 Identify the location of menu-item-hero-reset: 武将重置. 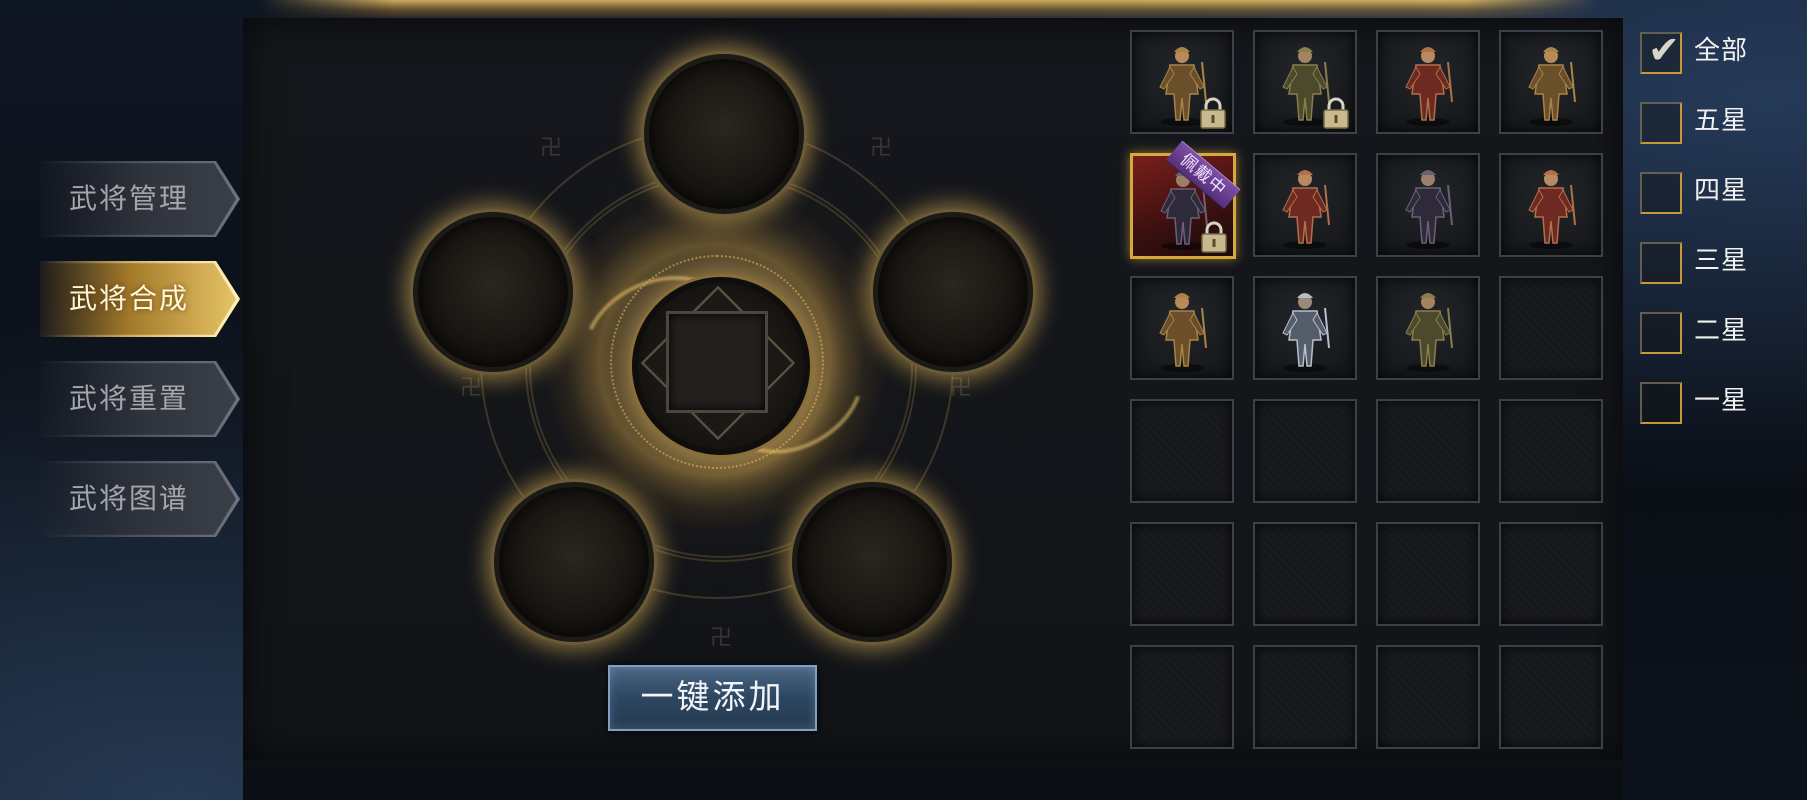
(140, 399).